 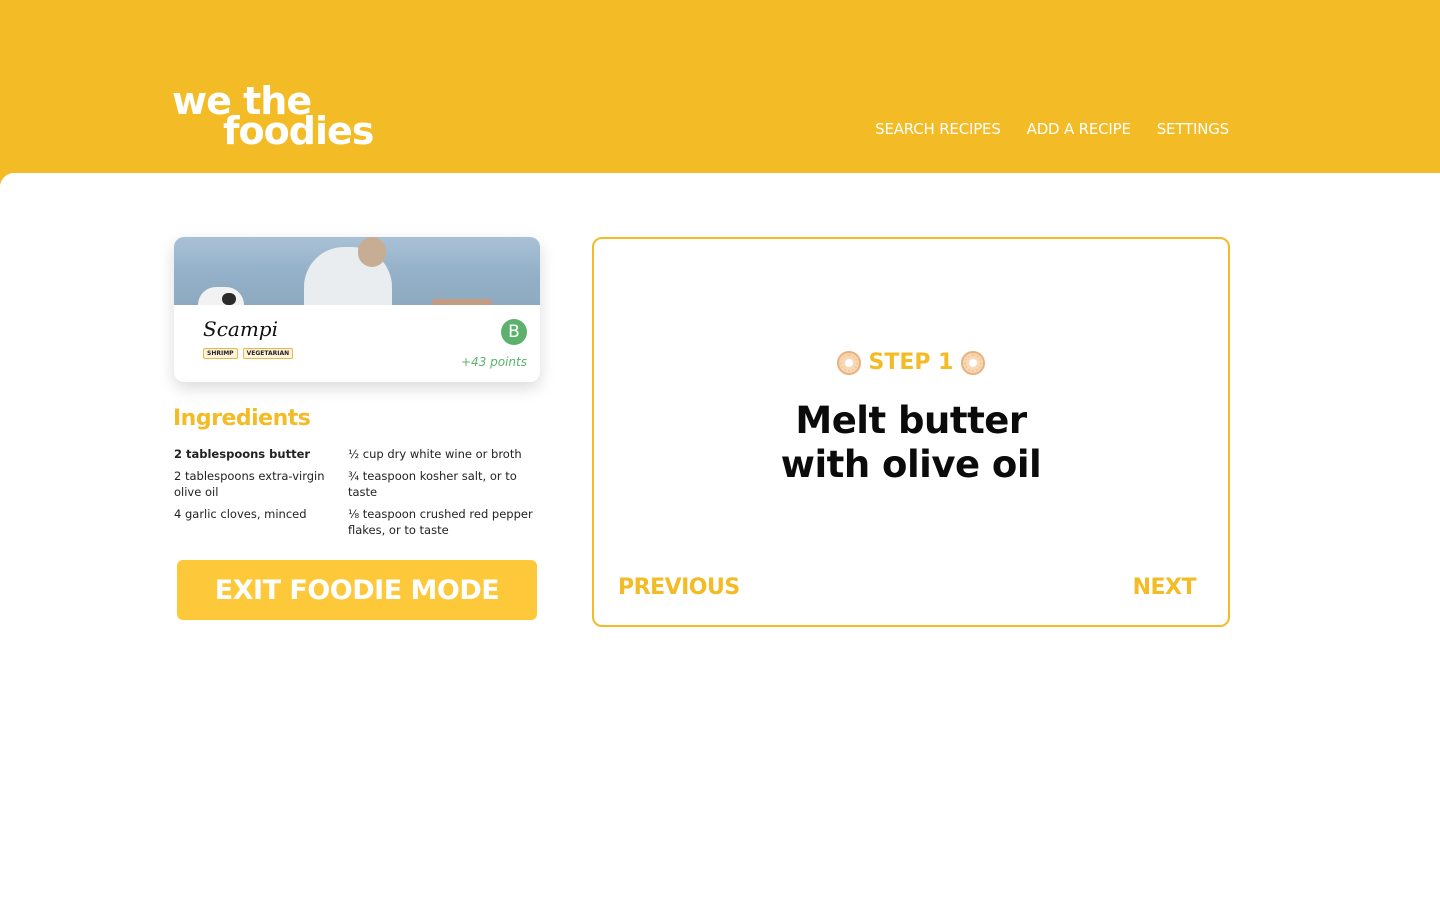 I want to click on points-label: +43 points, so click(x=494, y=362).